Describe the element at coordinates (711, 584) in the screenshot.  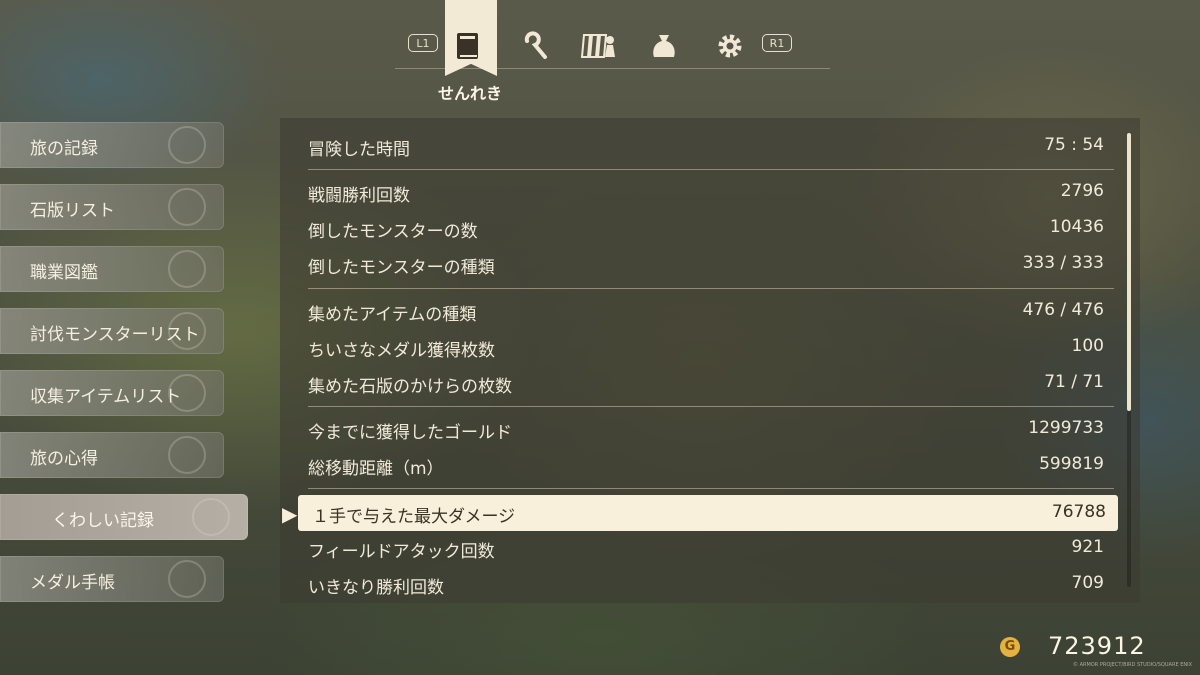
I see `record-row: いきなり勝利回数 709` at that location.